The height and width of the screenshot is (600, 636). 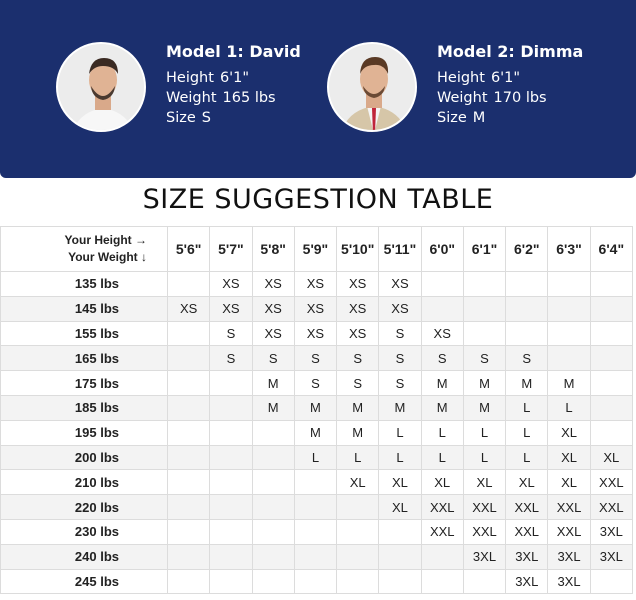 I want to click on model-2-weight-label: Weight, so click(x=462, y=98).